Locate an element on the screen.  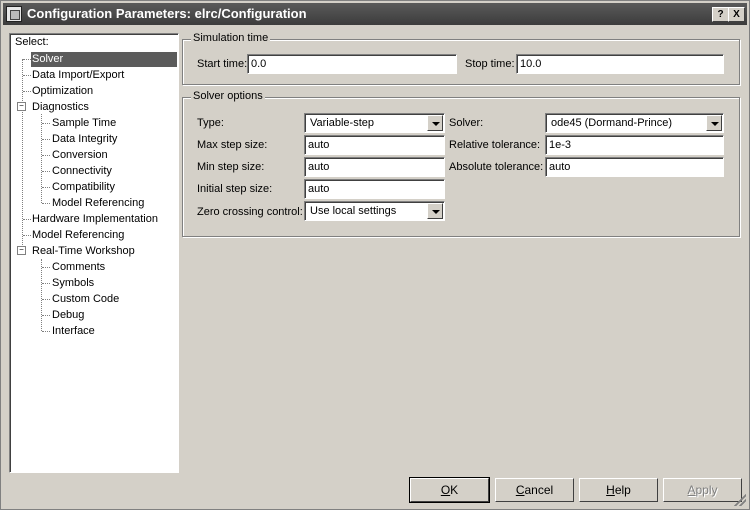
resize-grip-icon is located at coordinates (740, 500).